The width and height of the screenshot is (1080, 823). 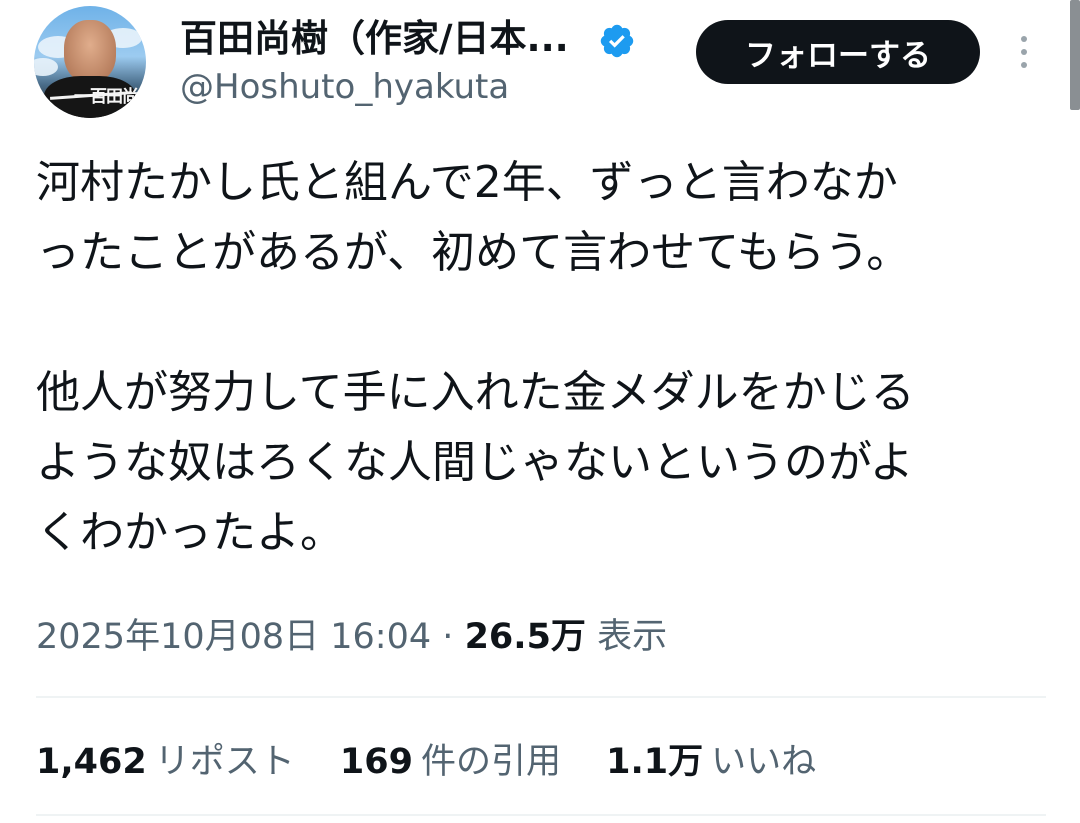 I want to click on views-count: 26.5万, so click(x=525, y=637).